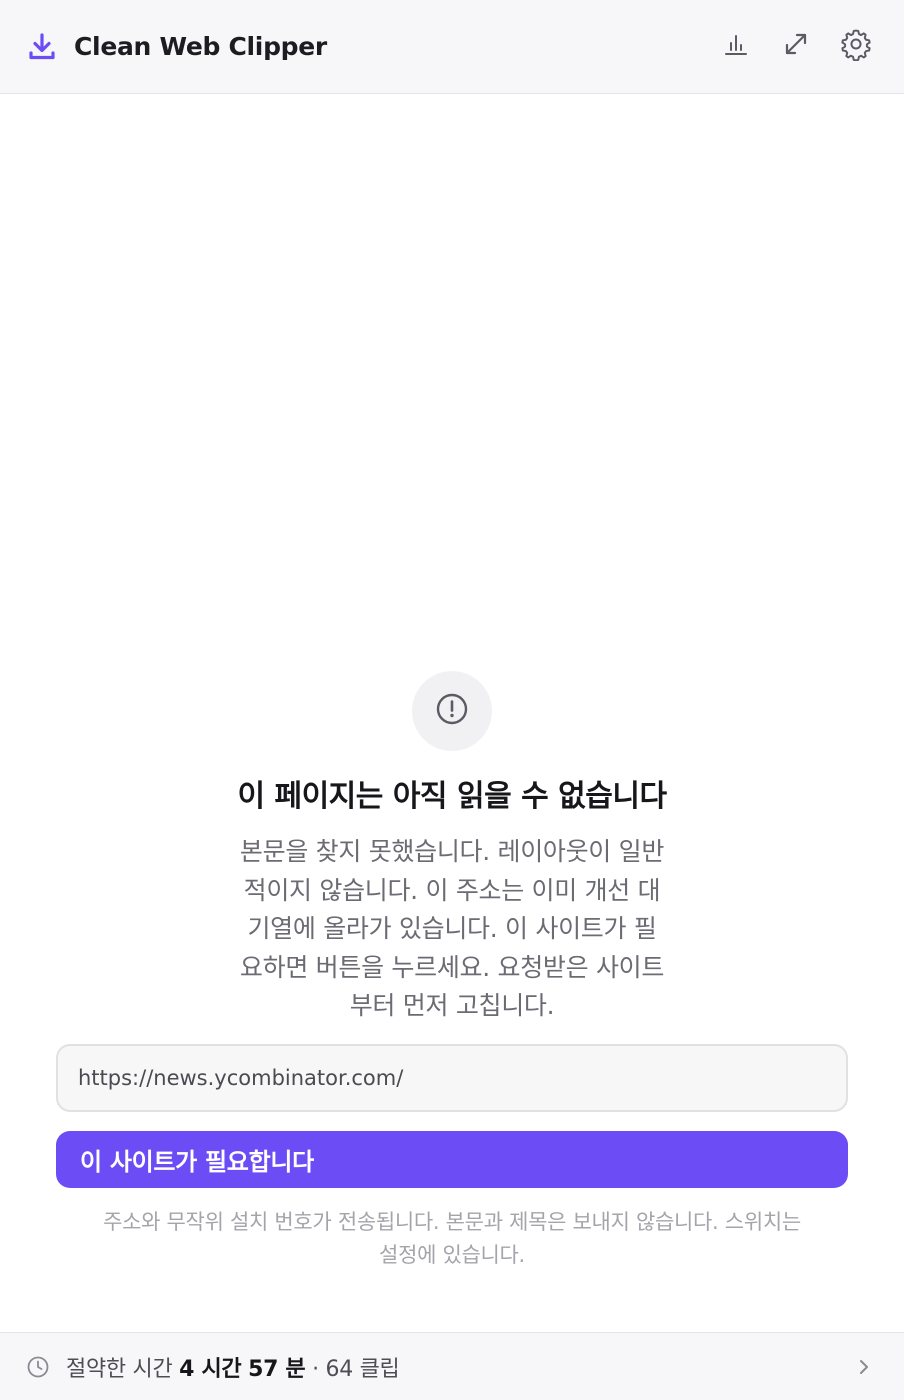 The width and height of the screenshot is (904, 1400). I want to click on header-actions, so click(796, 46).